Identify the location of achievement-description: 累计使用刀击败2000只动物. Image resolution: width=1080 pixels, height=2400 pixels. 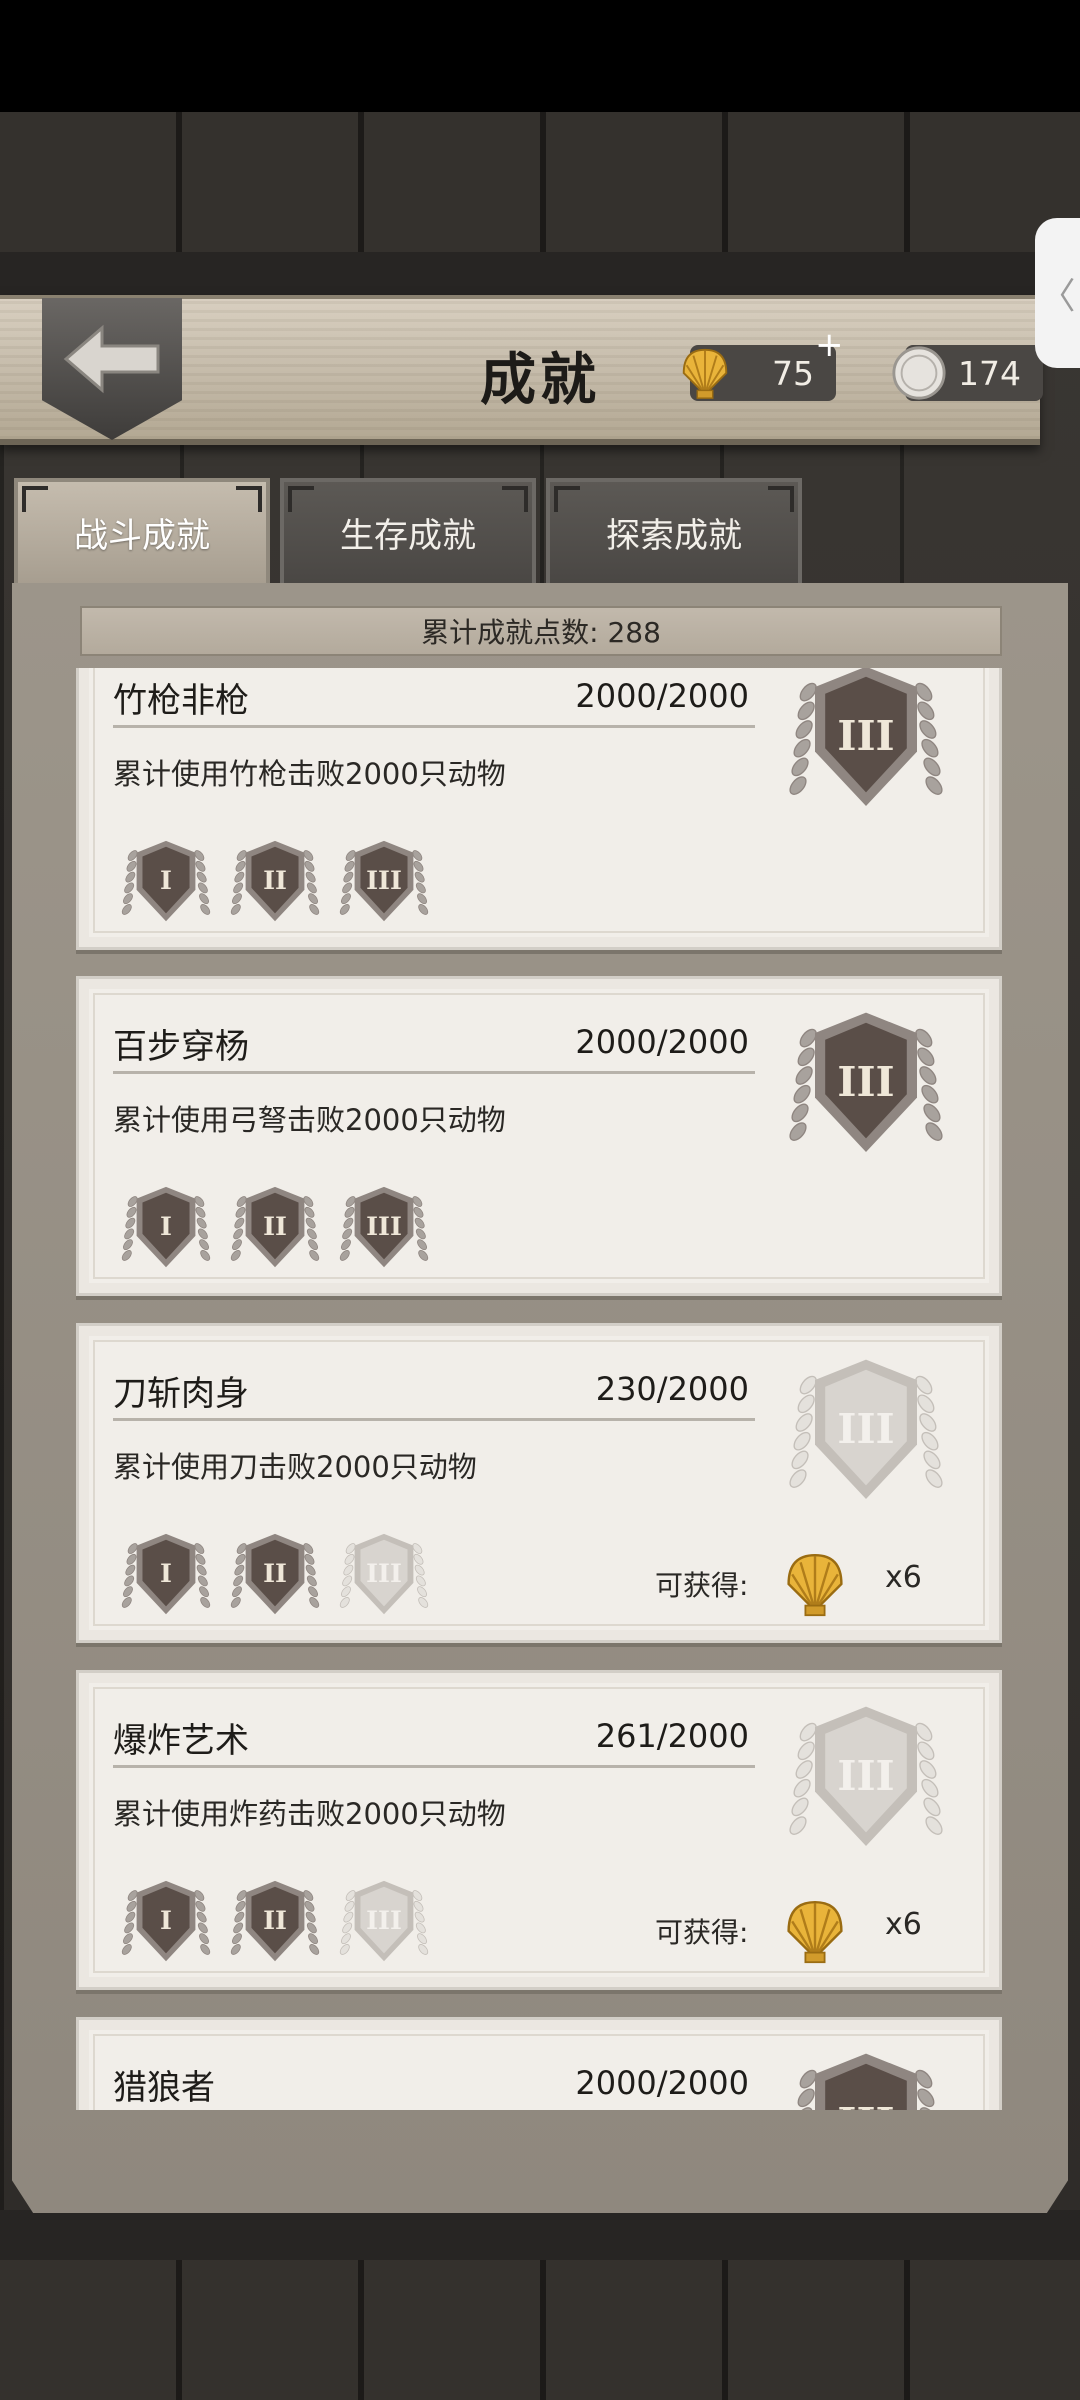
(295, 1467).